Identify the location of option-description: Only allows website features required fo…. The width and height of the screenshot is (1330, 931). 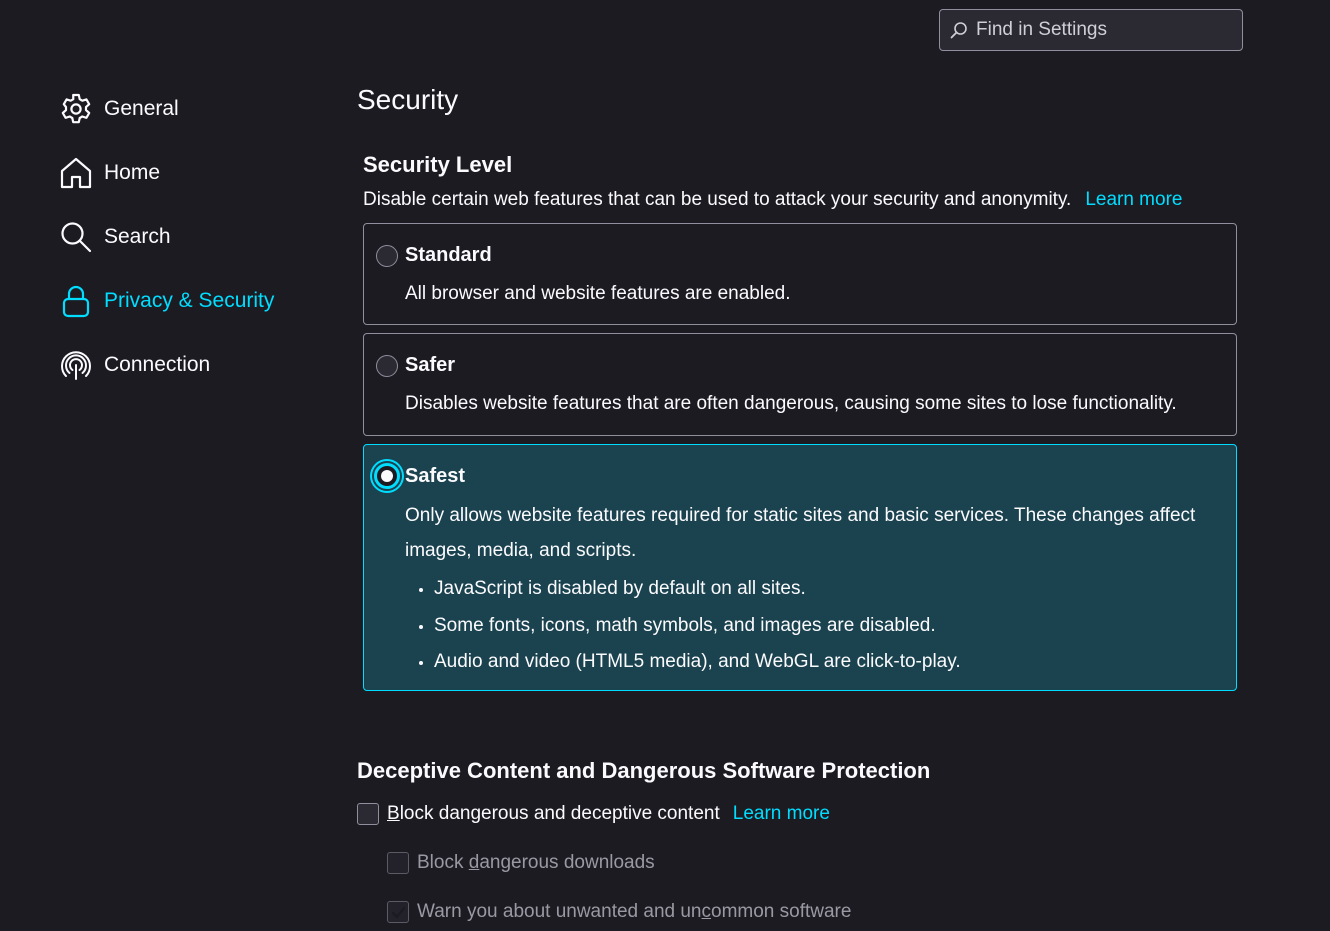
(800, 533).